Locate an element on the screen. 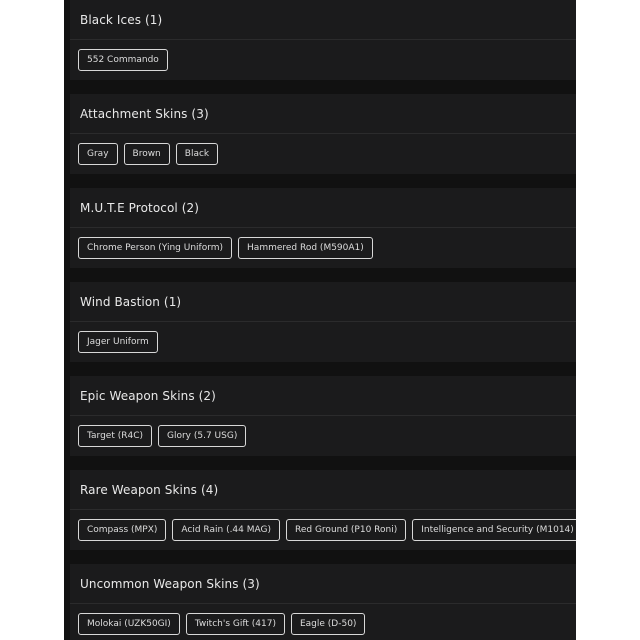 The width and height of the screenshot is (640, 640). section-header: Epic Weapon Skins (2) is located at coordinates (323, 396).